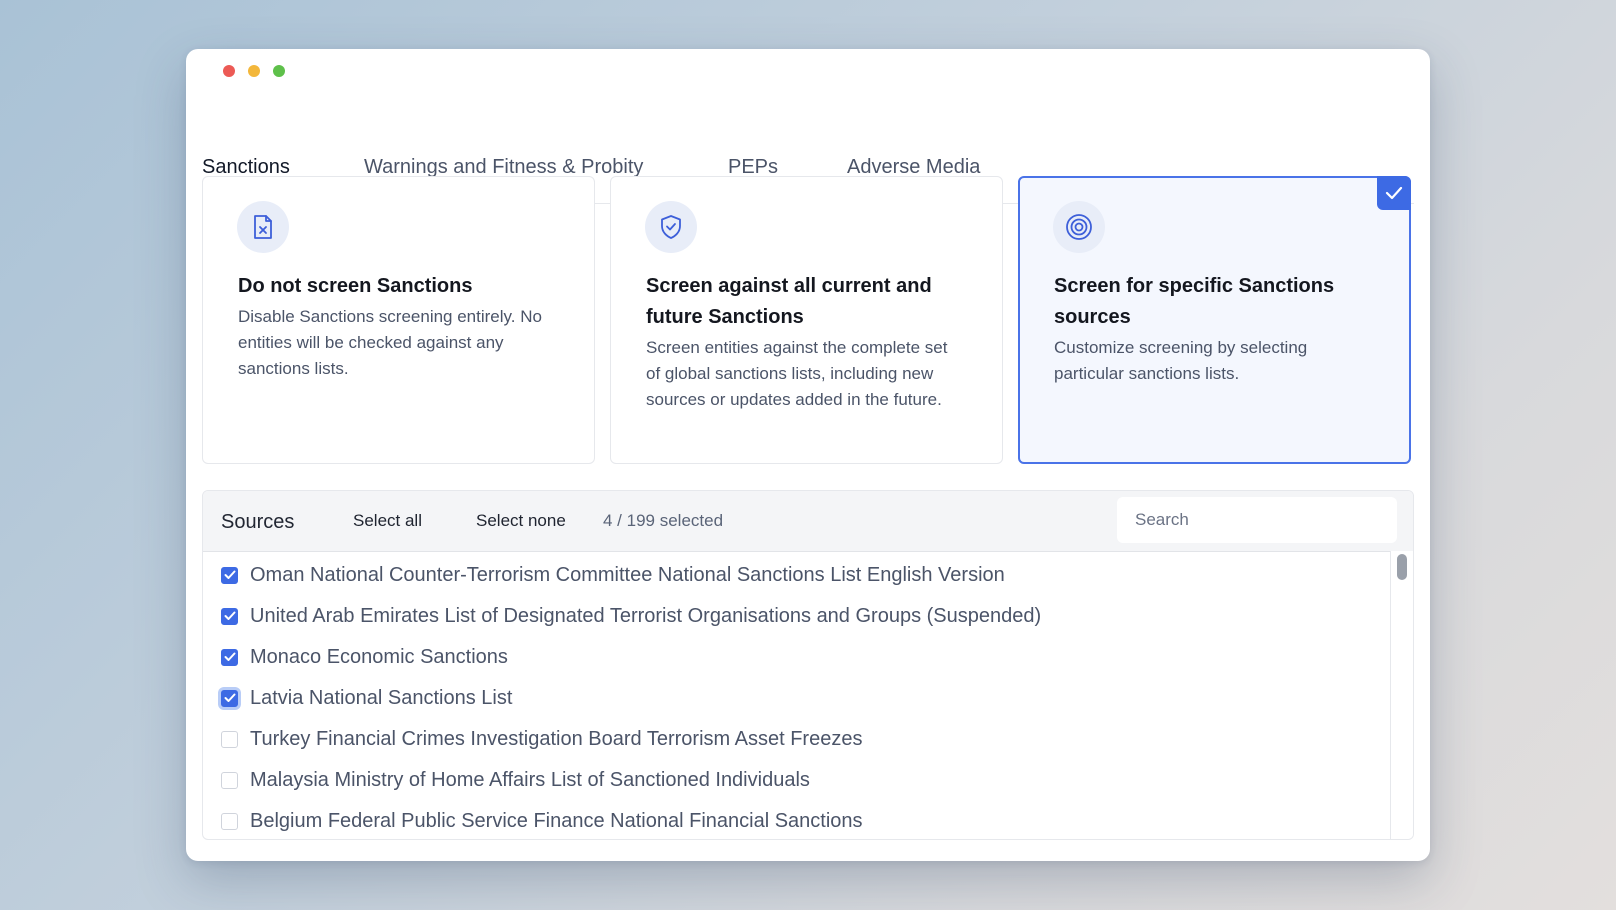 The width and height of the screenshot is (1616, 910). Describe the element at coordinates (381, 697) in the screenshot. I see `source-label: Latvia National Sanctions List` at that location.